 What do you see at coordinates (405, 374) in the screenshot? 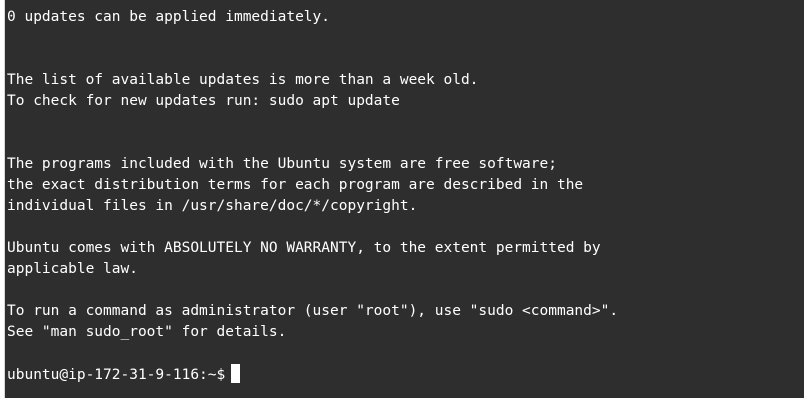
I see `prompt-line: ubuntu@ip-172-31-9-116:~$` at bounding box center [405, 374].